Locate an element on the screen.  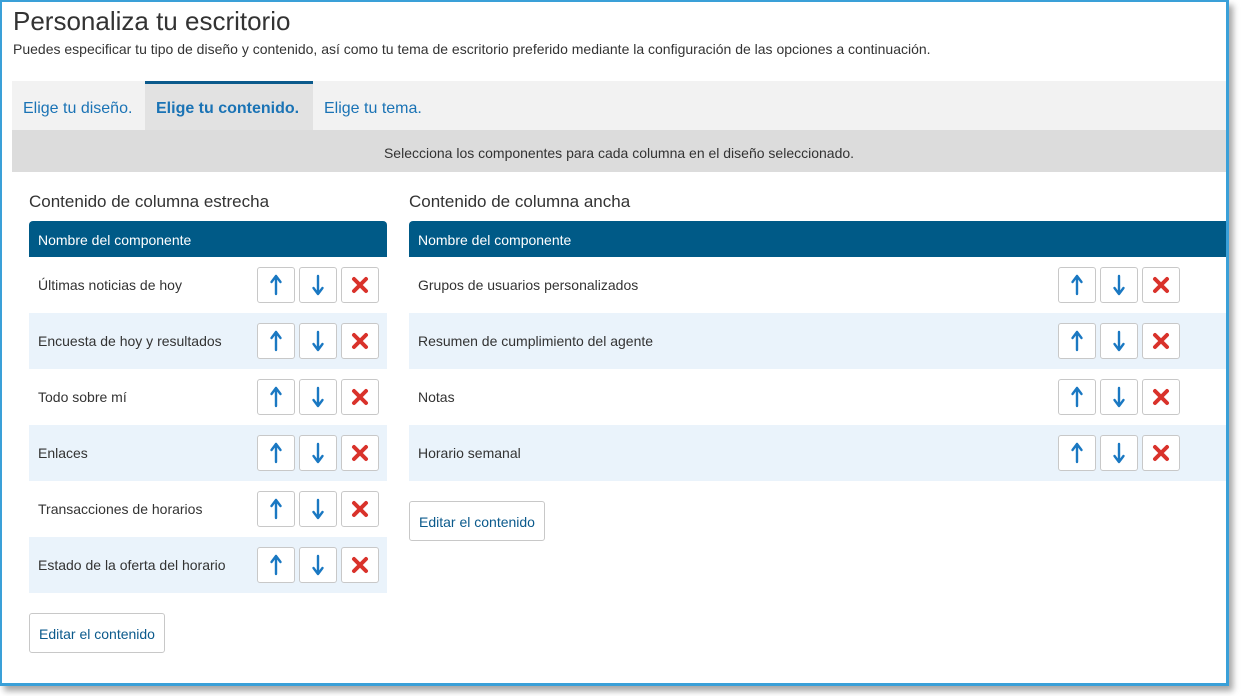
wide-edit-content-button: Editar el contenido is located at coordinates (477, 521).